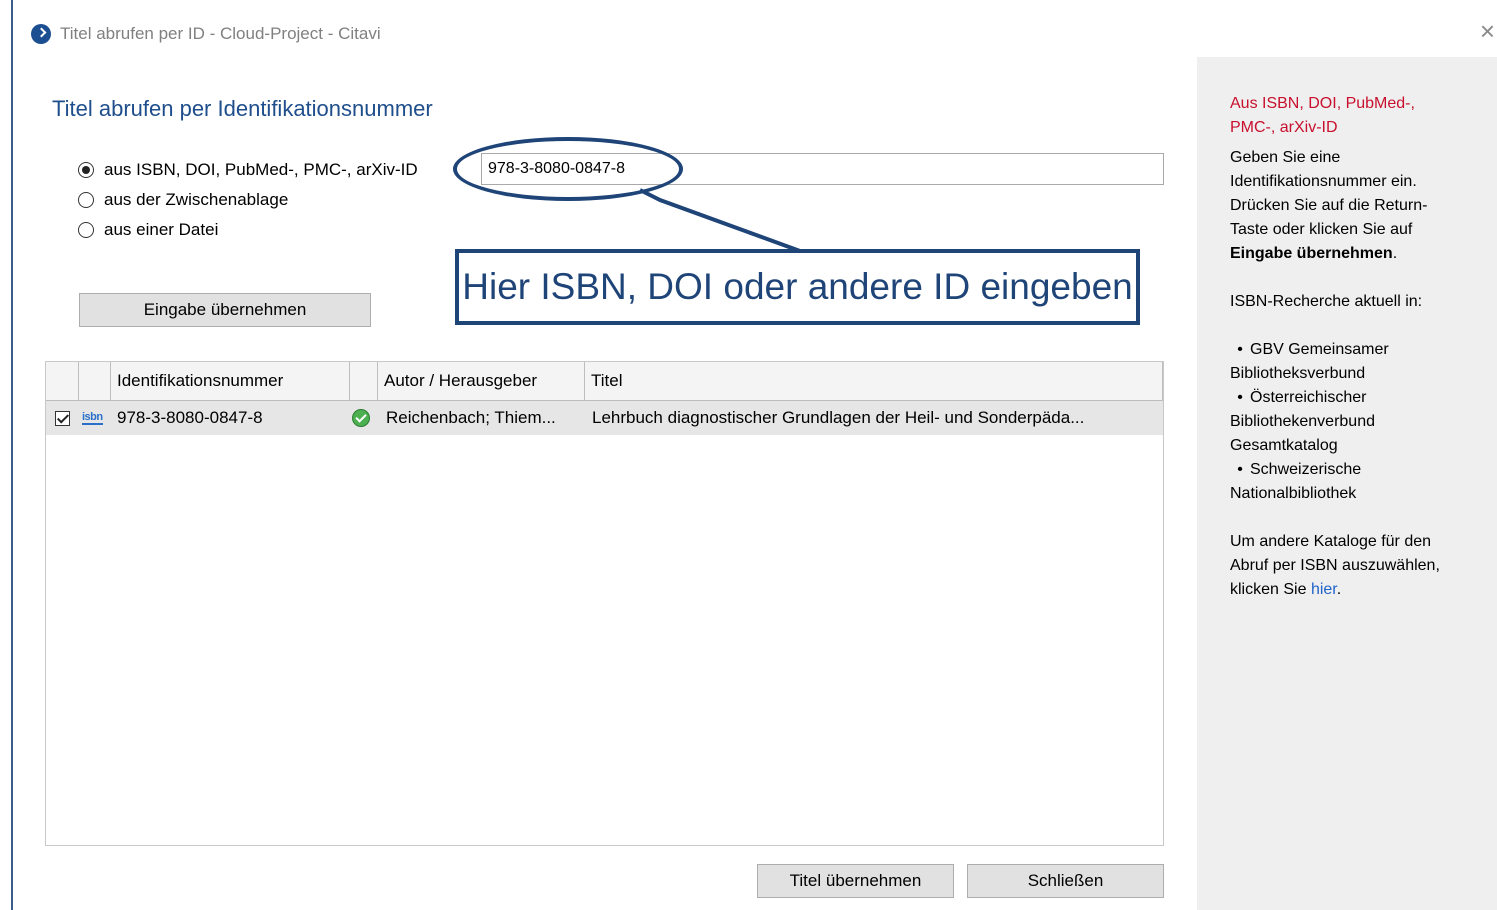 The width and height of the screenshot is (1497, 910). Describe the element at coordinates (1298, 373) in the screenshot. I see `catalog-name-cont: Bibliotheksverbund` at that location.